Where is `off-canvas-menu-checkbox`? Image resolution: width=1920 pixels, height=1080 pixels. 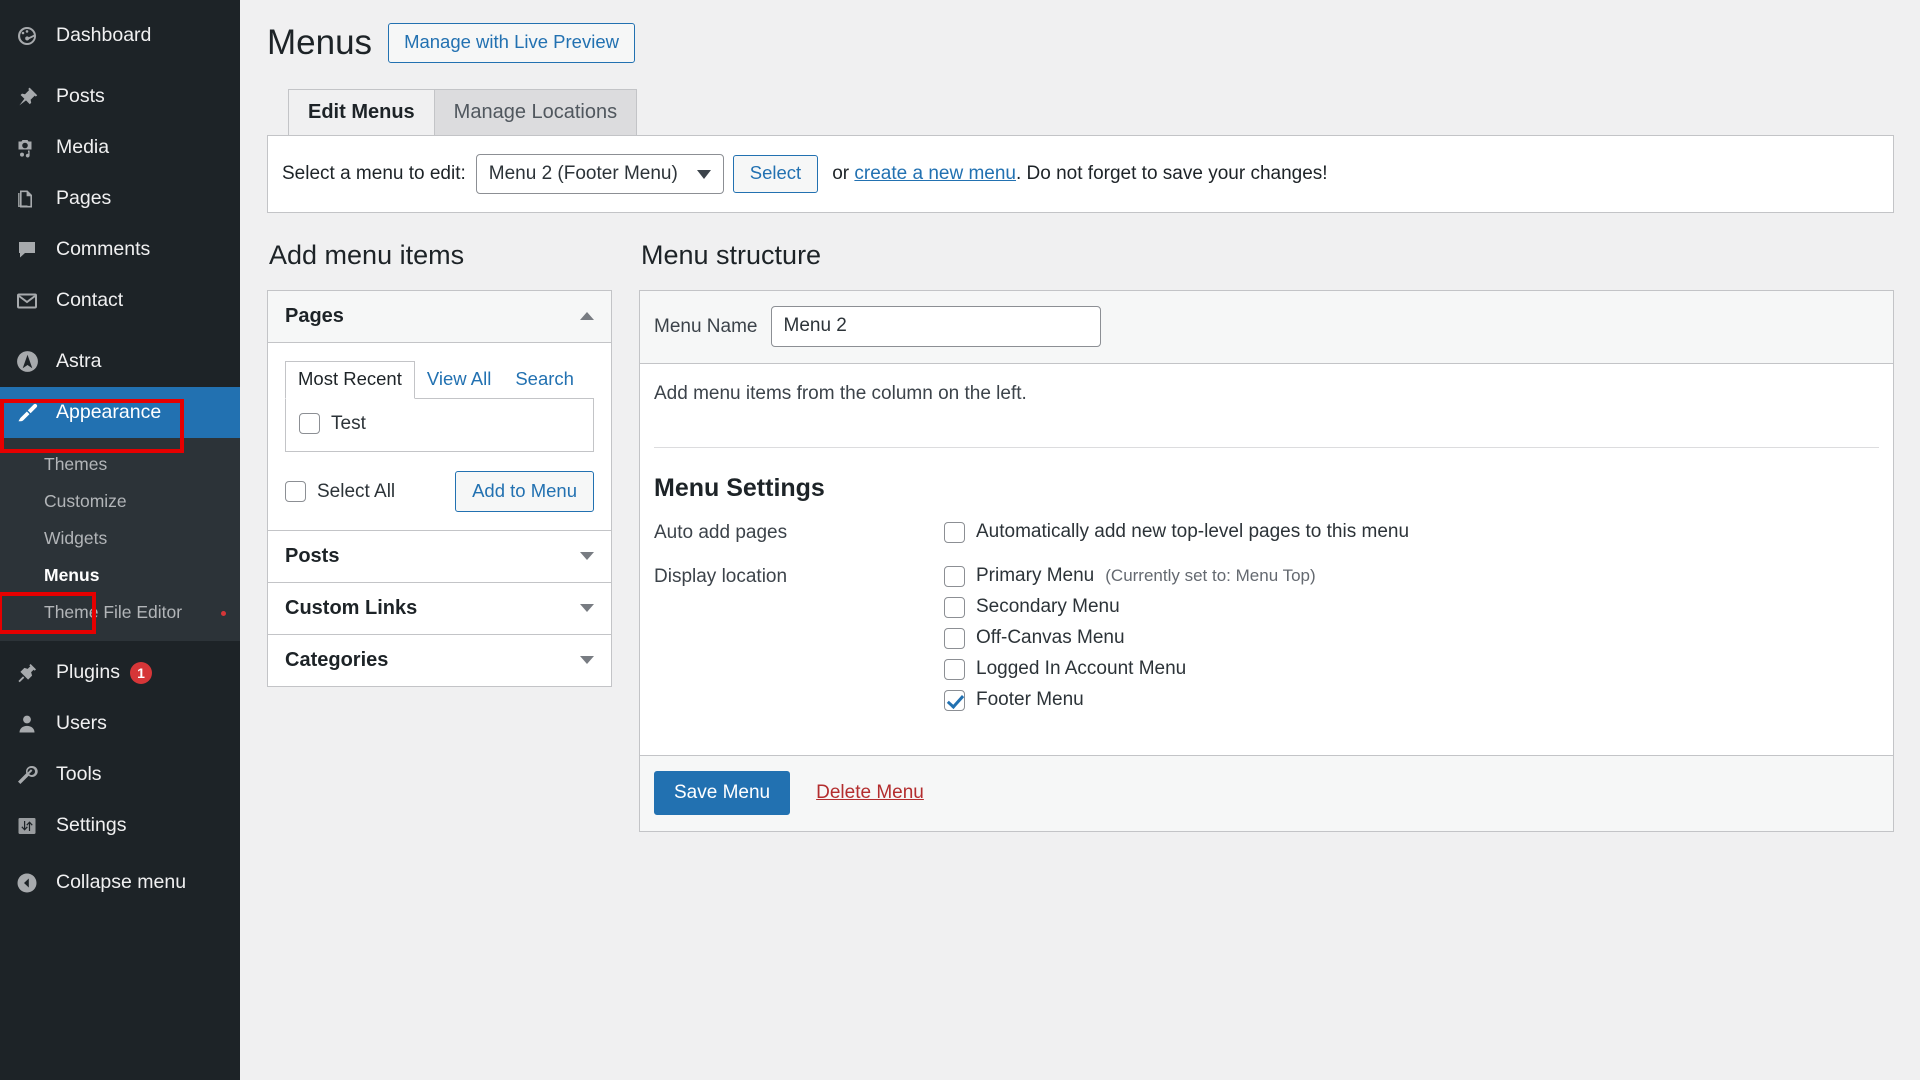
off-canvas-menu-checkbox is located at coordinates (954, 638).